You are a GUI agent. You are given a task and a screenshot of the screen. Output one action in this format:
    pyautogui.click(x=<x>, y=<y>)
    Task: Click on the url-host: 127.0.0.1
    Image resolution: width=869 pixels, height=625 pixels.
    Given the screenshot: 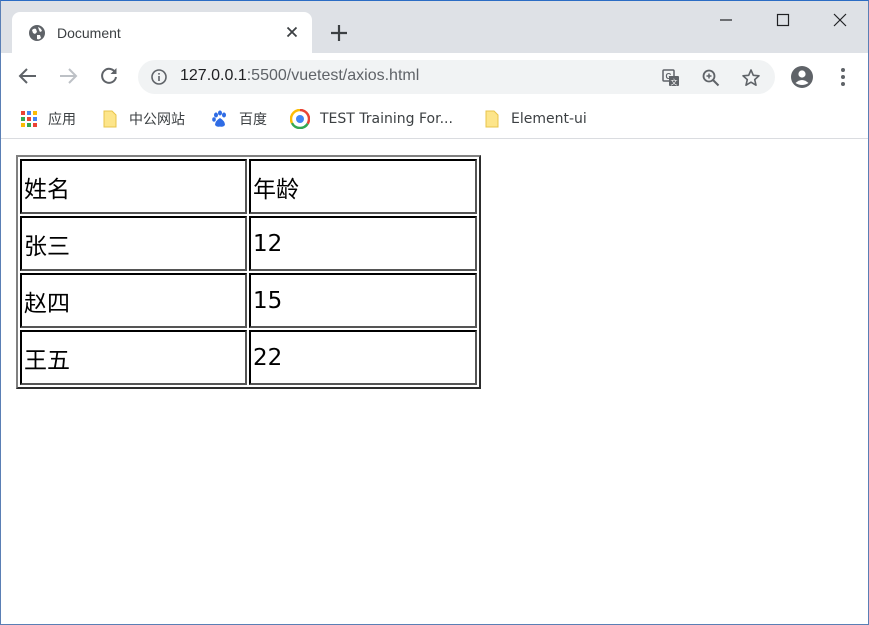 What is the action you would take?
    pyautogui.click(x=213, y=75)
    